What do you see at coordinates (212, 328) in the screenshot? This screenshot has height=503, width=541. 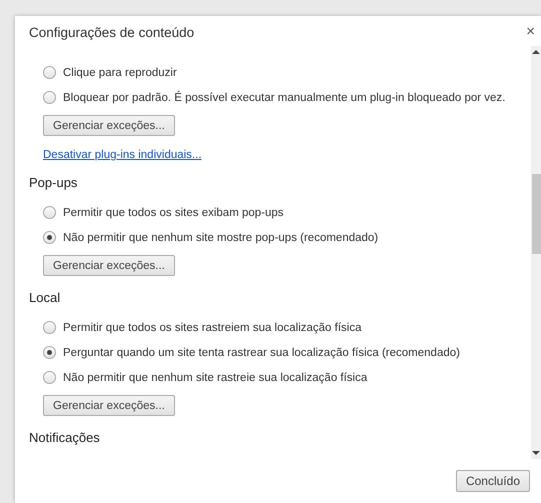 I see `option-label: Permitir que todos os sites rastreiem sua localização física` at bounding box center [212, 328].